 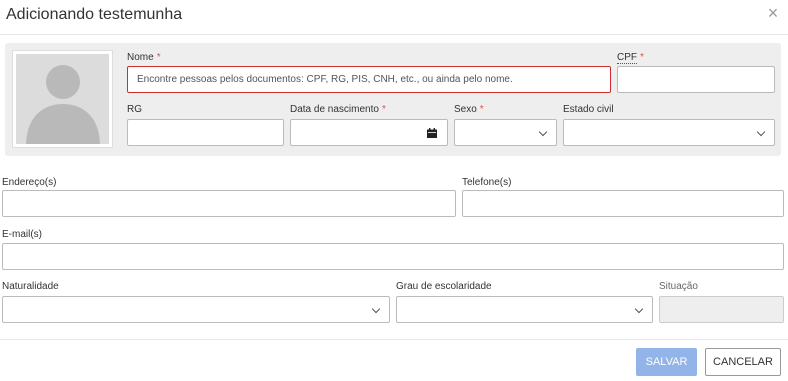 What do you see at coordinates (666, 362) in the screenshot?
I see `save-button: SALVAR` at bounding box center [666, 362].